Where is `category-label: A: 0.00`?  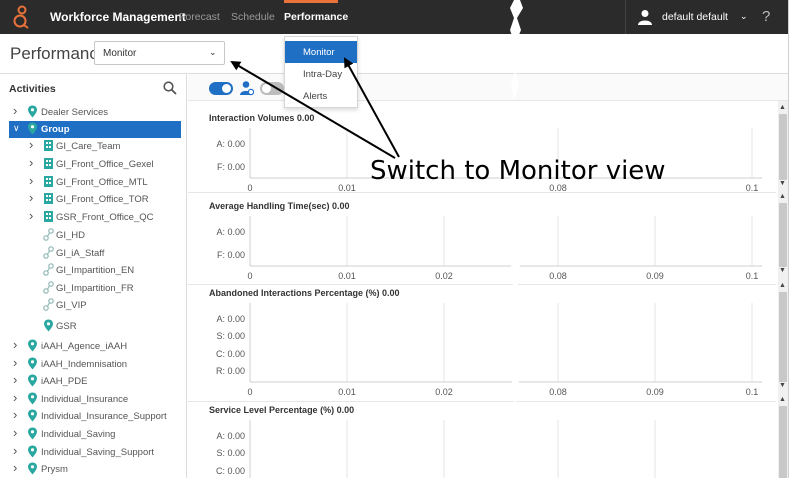 category-label: A: 0.00 is located at coordinates (230, 319).